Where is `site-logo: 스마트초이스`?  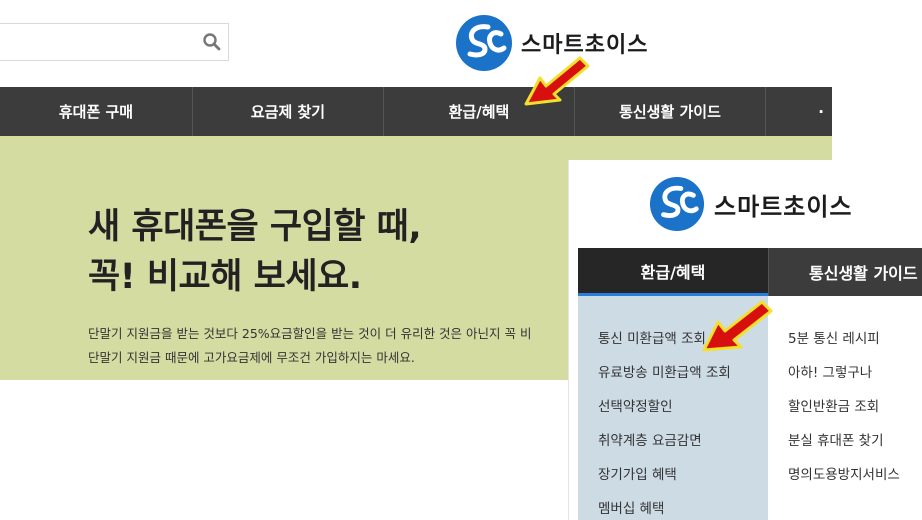
site-logo: 스마트초이스 is located at coordinates (551, 43).